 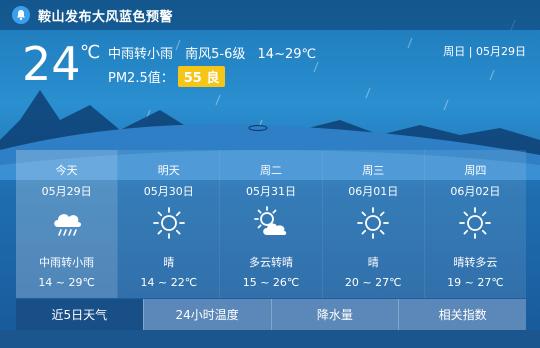 I want to click on forecast-day-today: 今天 05月29日 中雨转小雨 14 ~ 29℃, so click(x=67, y=224).